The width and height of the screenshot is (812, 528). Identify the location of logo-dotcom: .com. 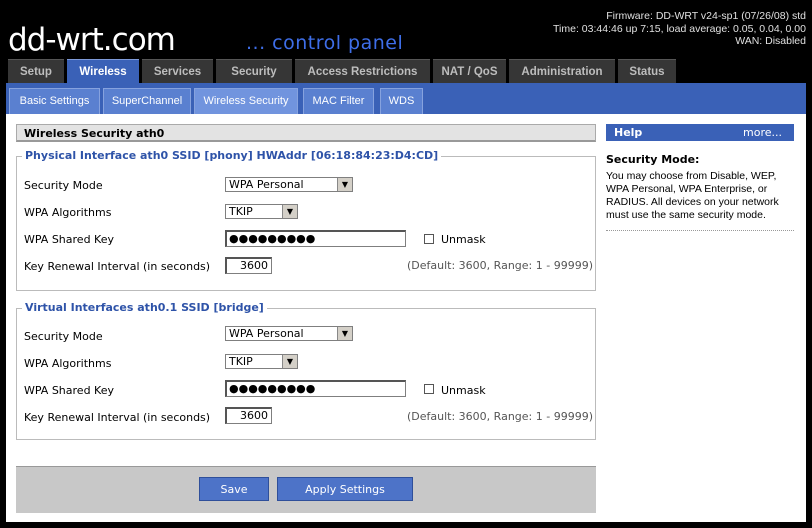
(139, 40).